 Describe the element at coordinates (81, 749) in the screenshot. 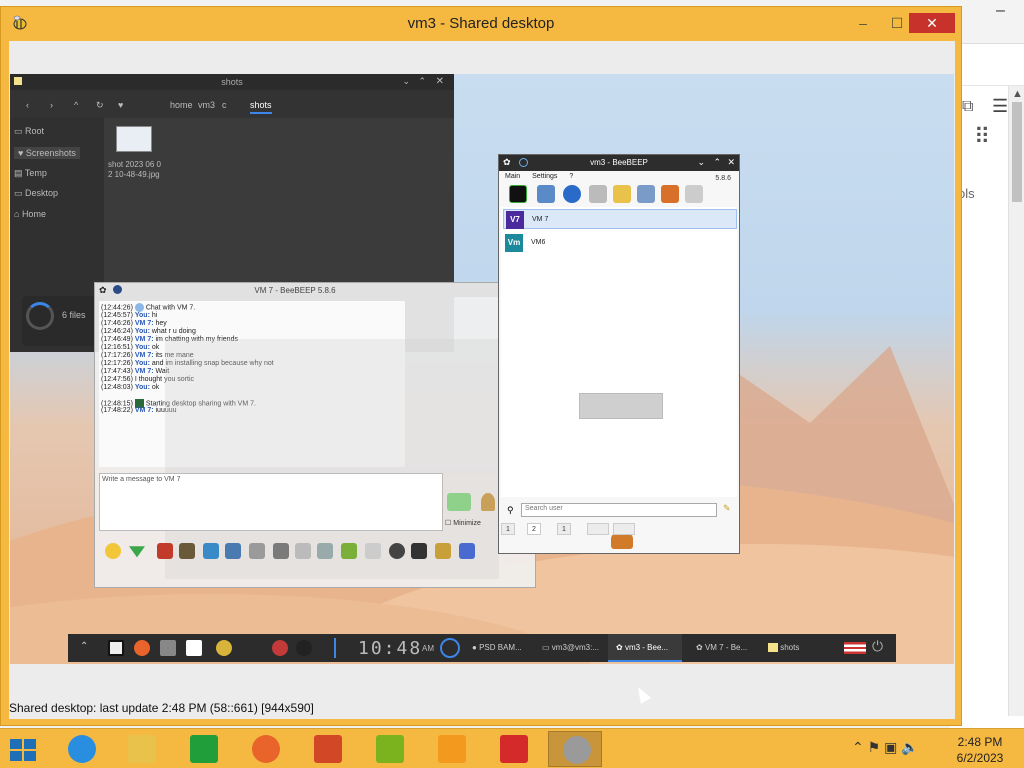

I see `taskbar-app-ie` at that location.